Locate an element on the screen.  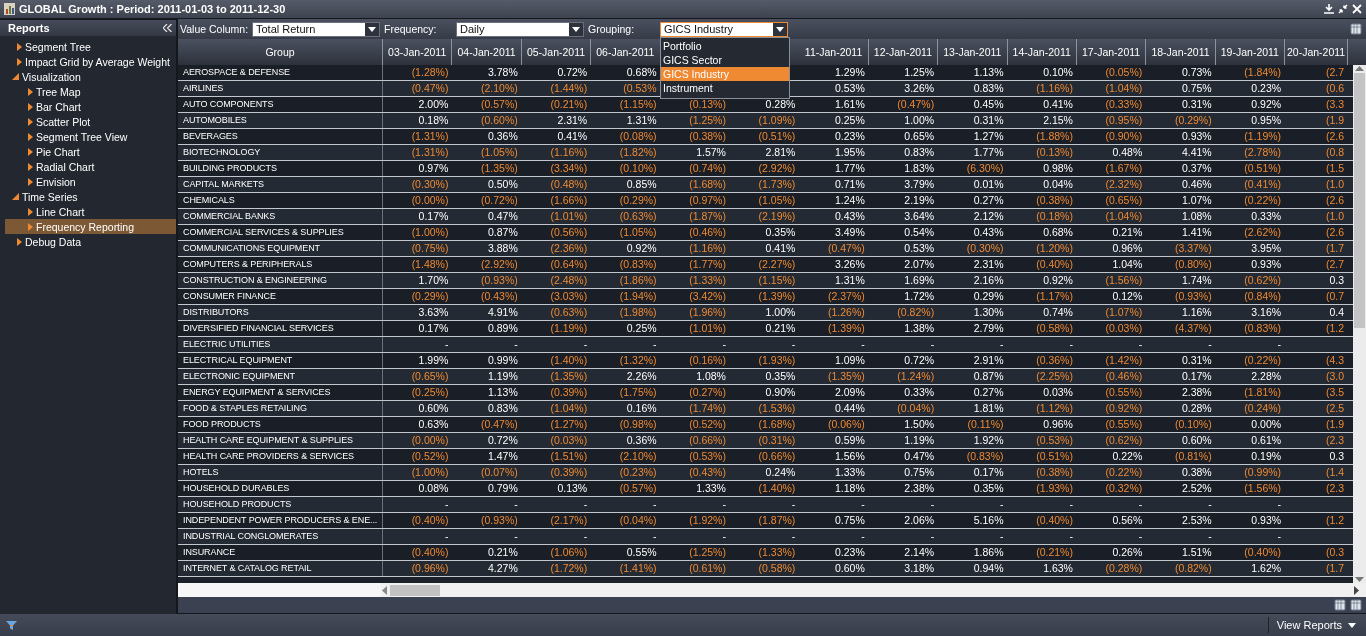
table-cell-text: 0.36% is located at coordinates (641, 440).